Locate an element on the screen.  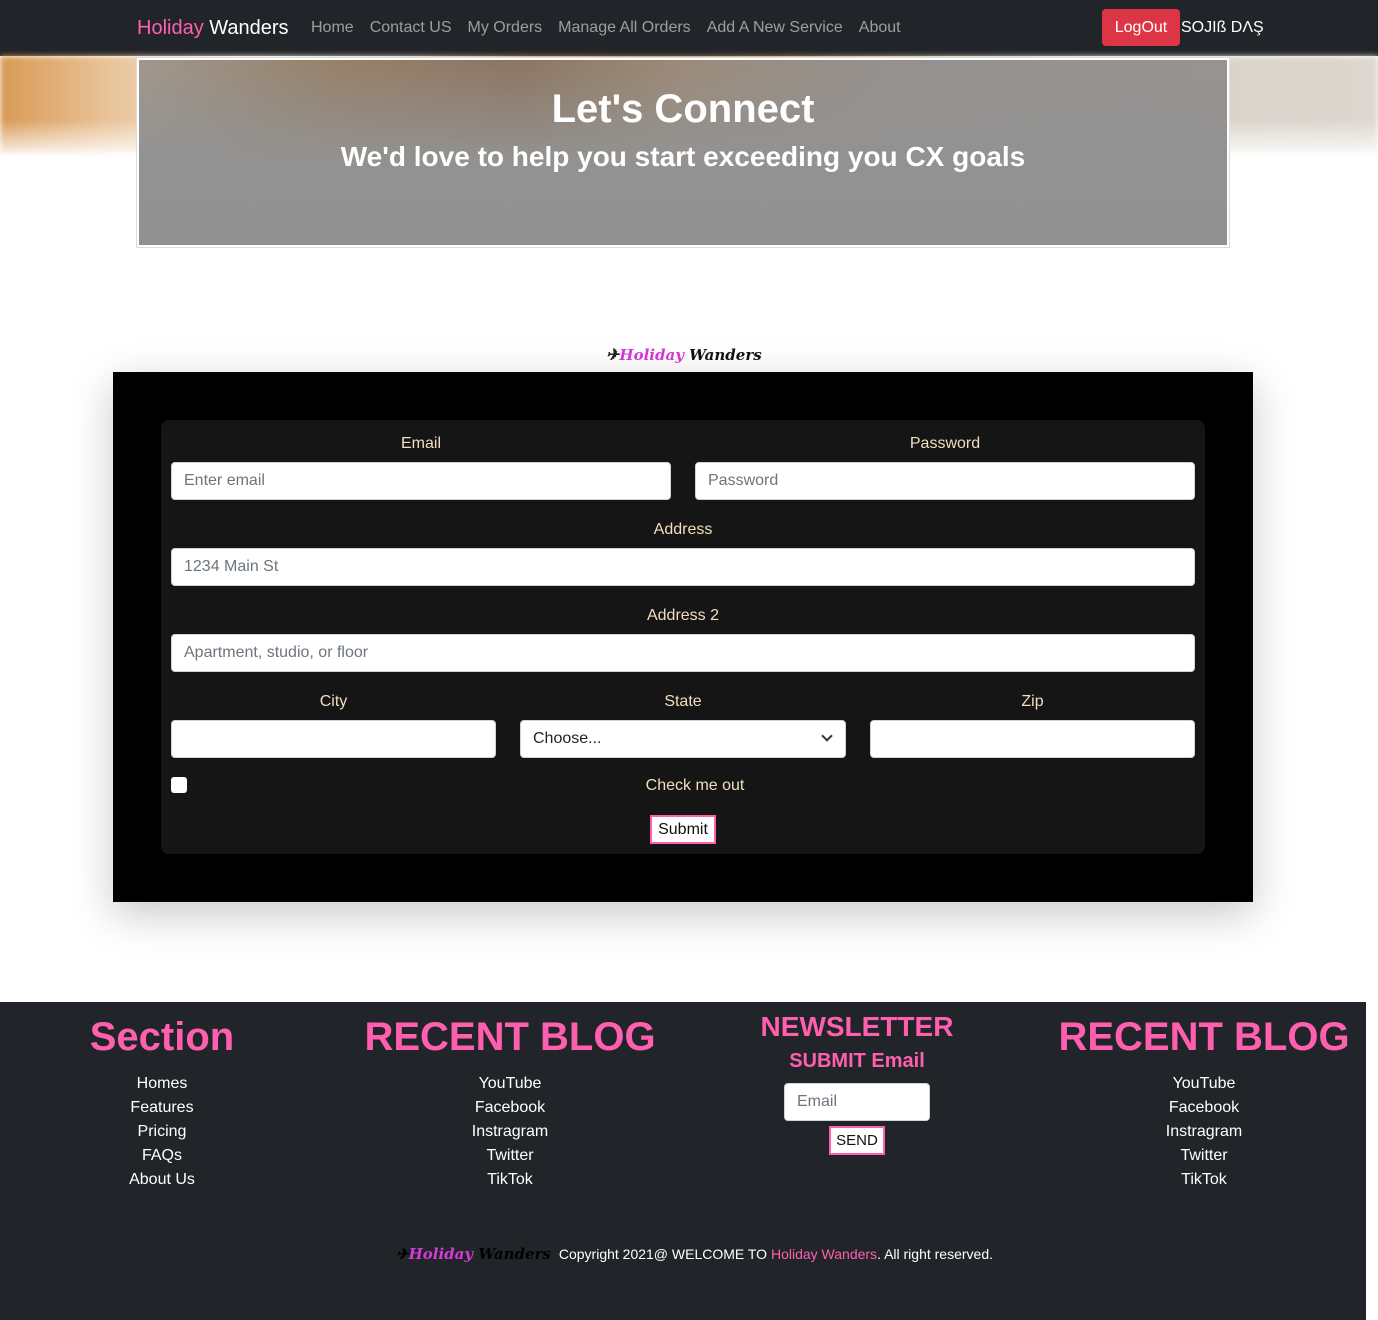
nav-manage-all-orders: Manage All Orders is located at coordinates (624, 28).